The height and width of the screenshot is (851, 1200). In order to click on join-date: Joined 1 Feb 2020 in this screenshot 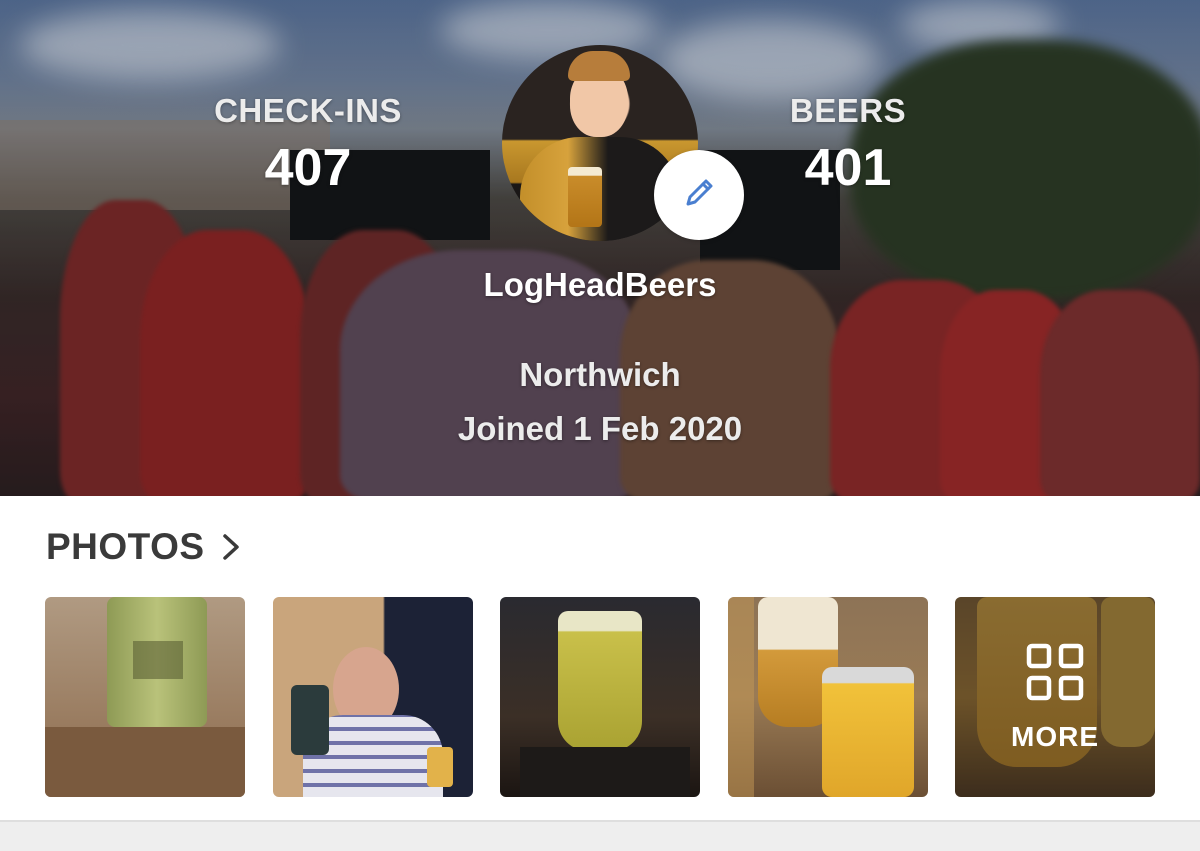, I will do `click(600, 428)`.